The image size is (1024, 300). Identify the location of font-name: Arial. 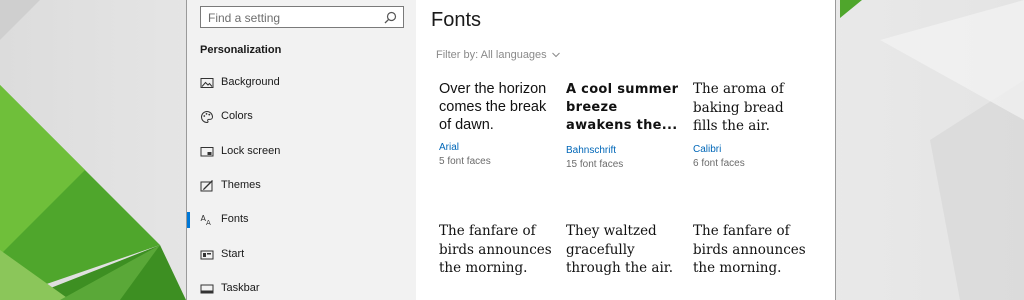
(449, 147).